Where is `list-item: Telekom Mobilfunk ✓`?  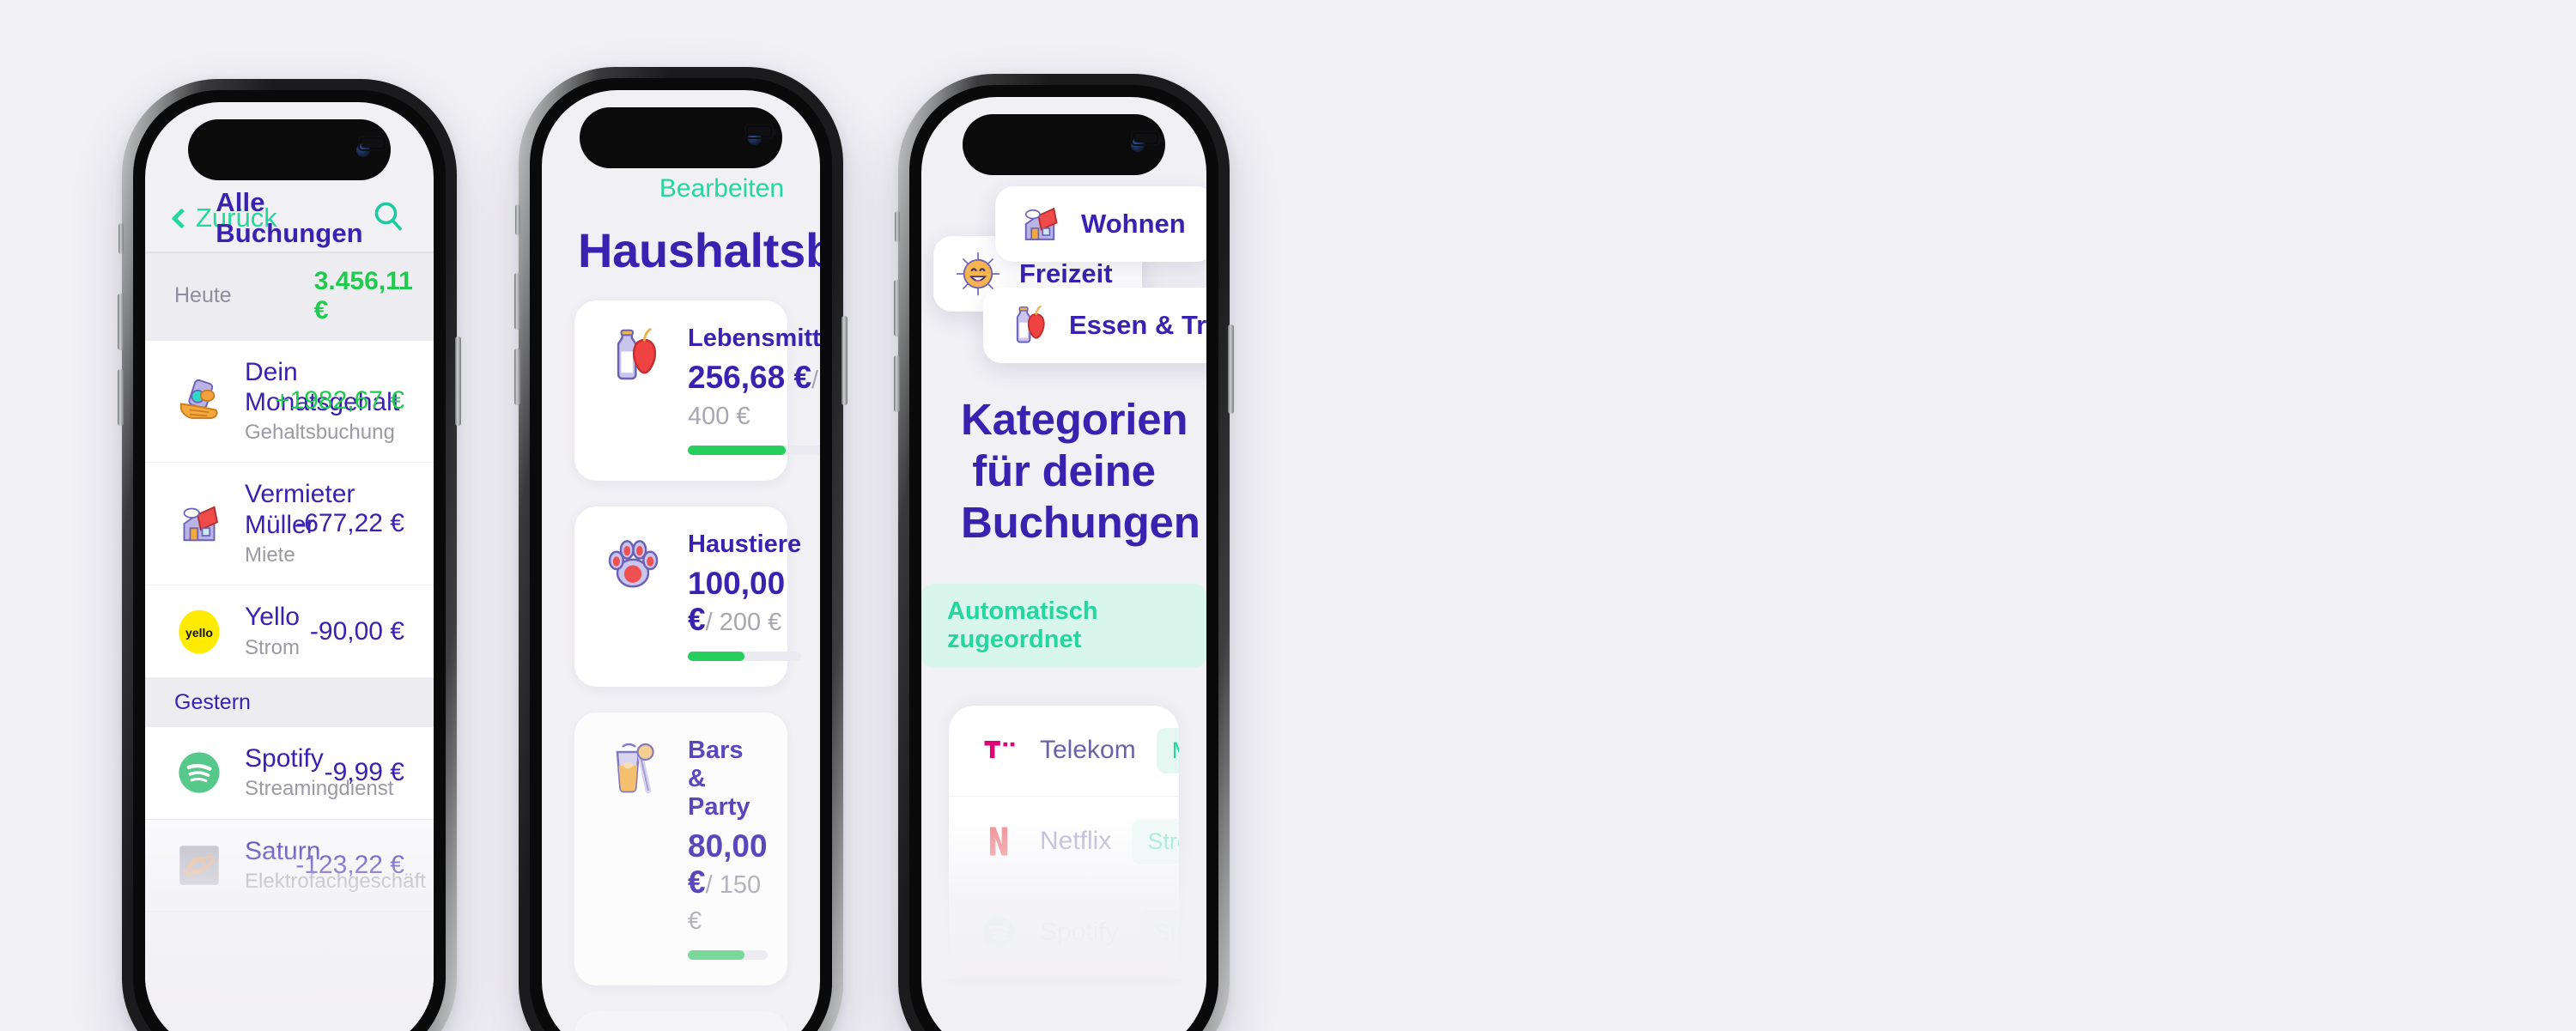 list-item: Telekom Mobilfunk ✓ is located at coordinates (1064, 751).